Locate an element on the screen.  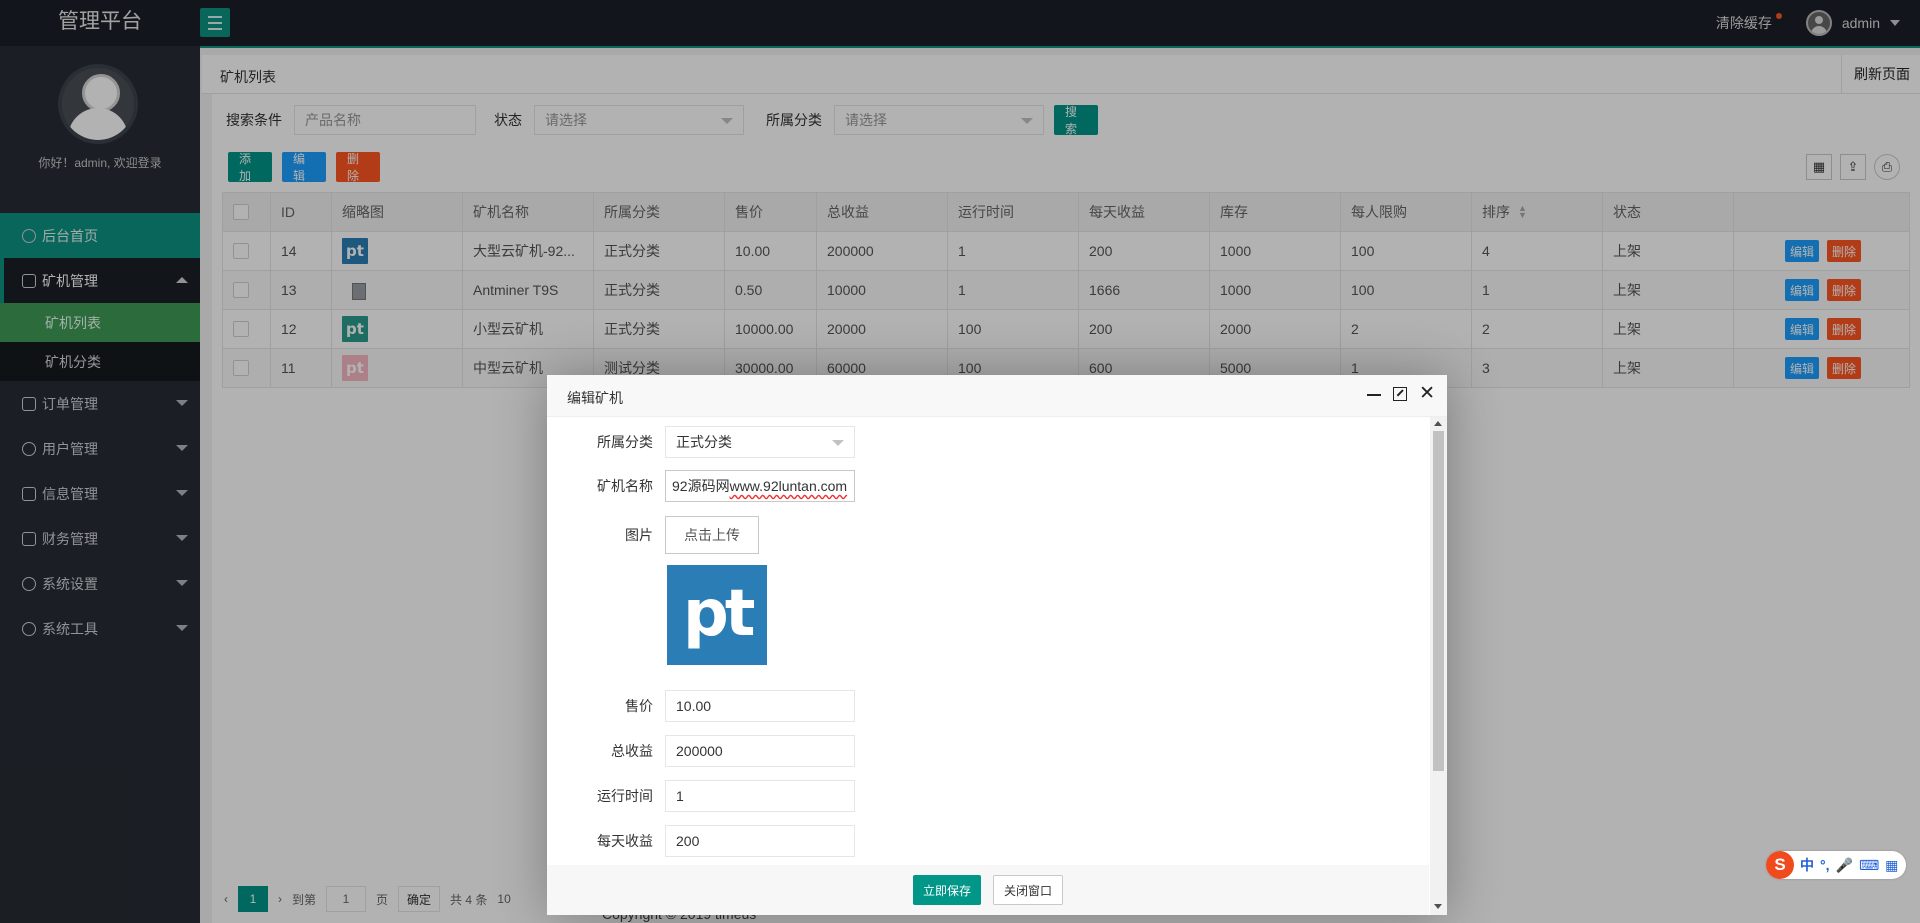
form-row-runtime: 运行时间 1 is located at coordinates (701, 796).